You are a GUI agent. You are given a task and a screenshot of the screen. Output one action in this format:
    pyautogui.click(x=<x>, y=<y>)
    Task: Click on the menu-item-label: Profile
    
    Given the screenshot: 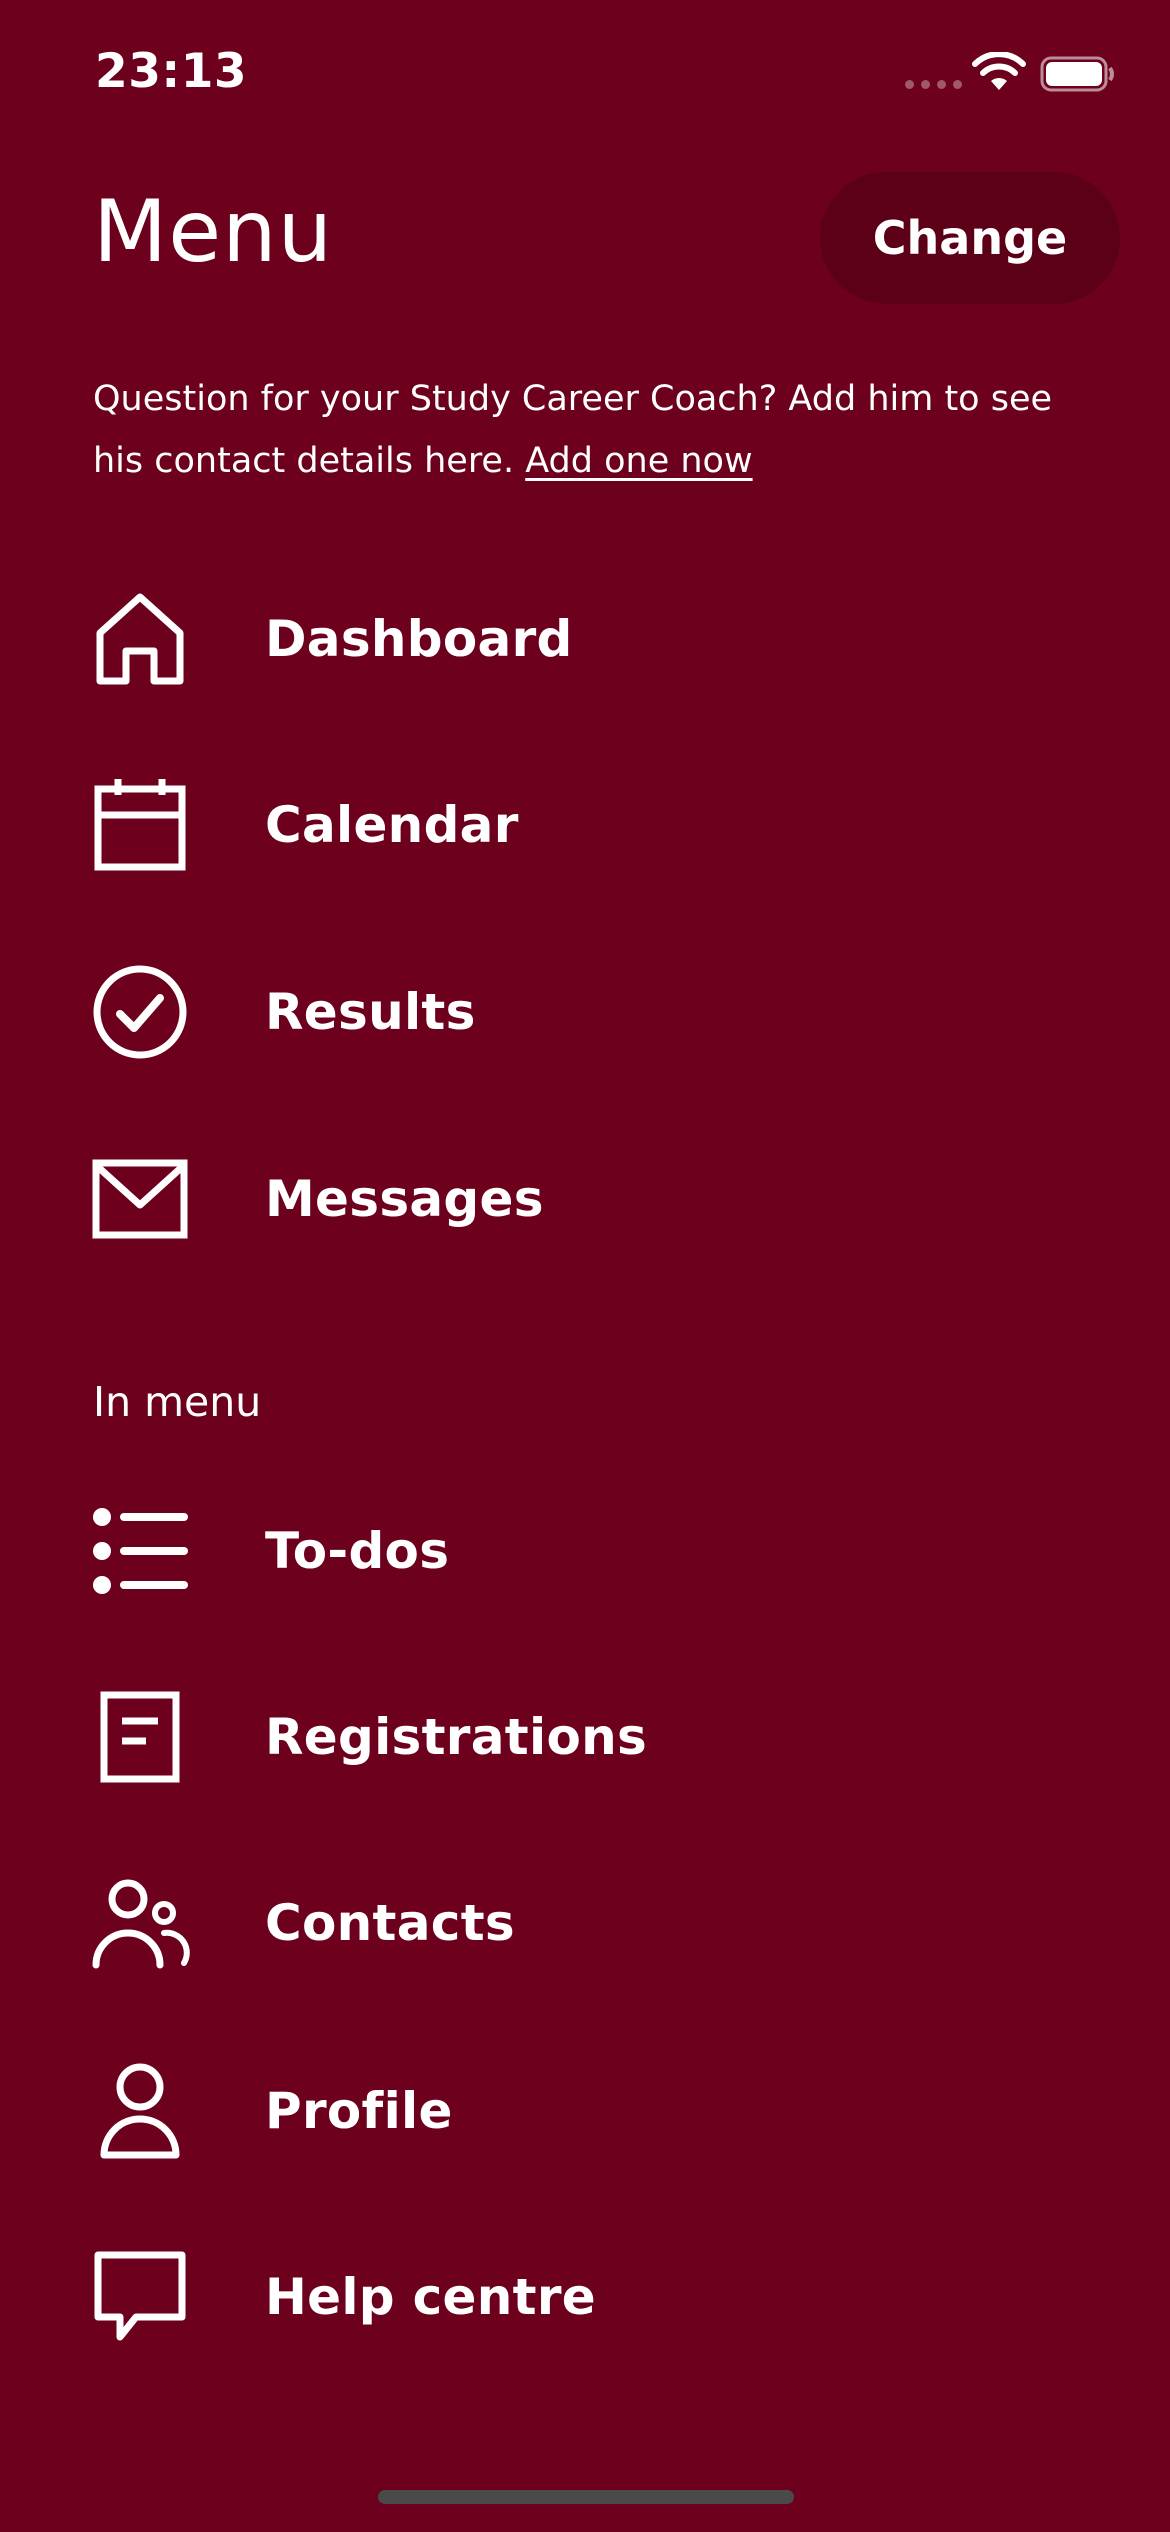 What is the action you would take?
    pyautogui.click(x=359, y=2111)
    